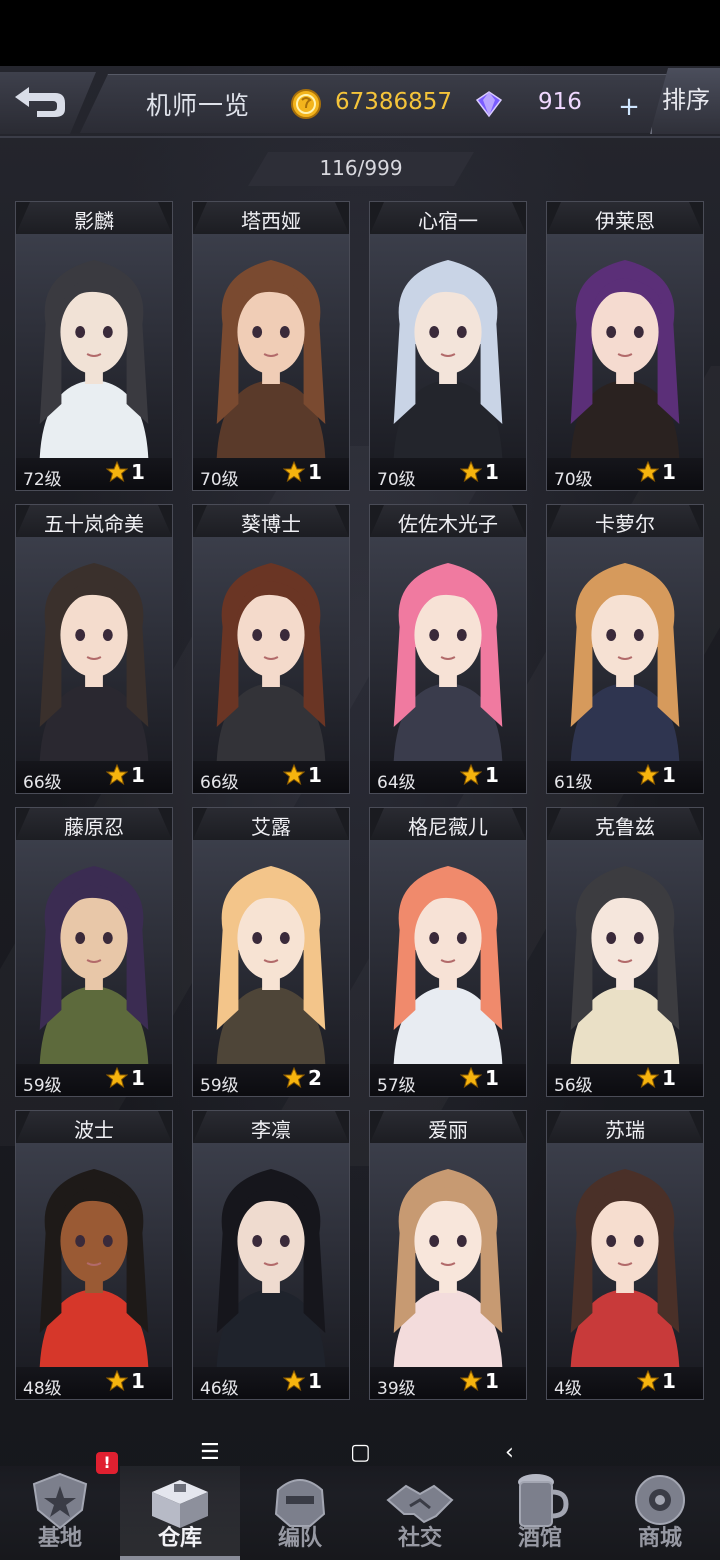  Describe the element at coordinates (271, 221) in the screenshot. I see `pilot-name: 塔西娅` at that location.